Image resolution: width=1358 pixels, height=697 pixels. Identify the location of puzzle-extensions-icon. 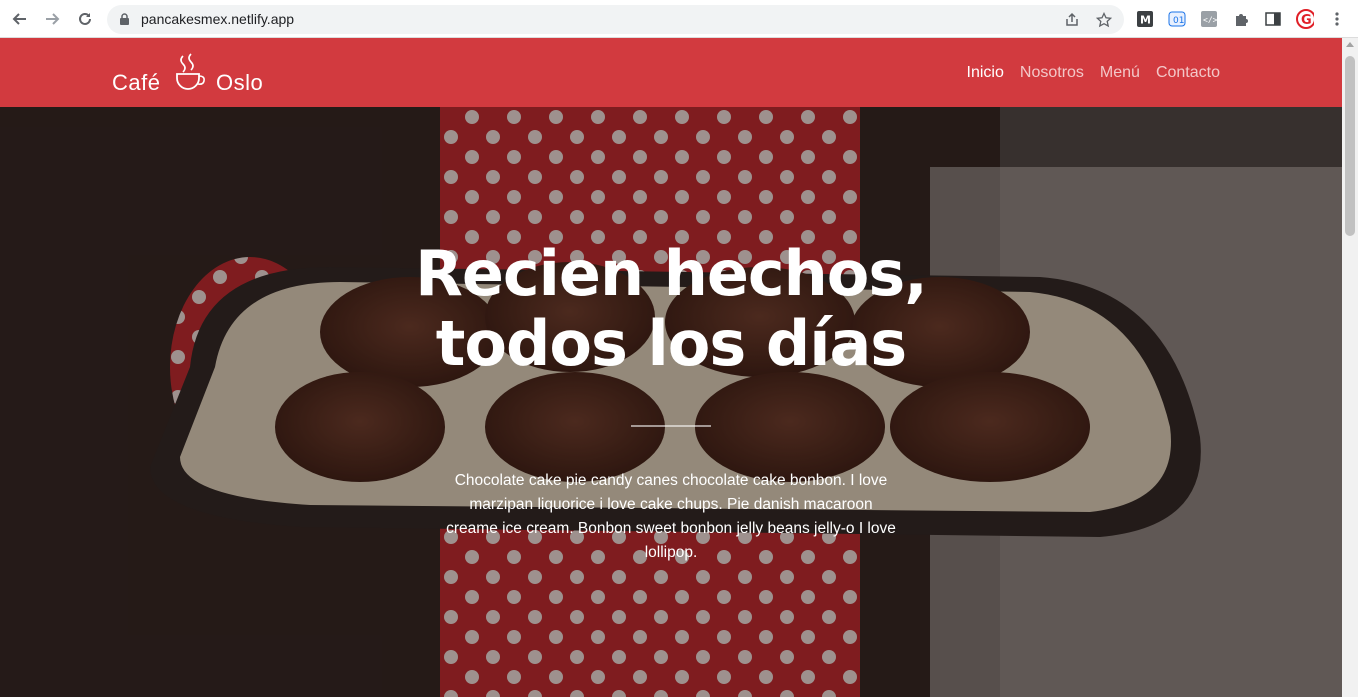
(1241, 19).